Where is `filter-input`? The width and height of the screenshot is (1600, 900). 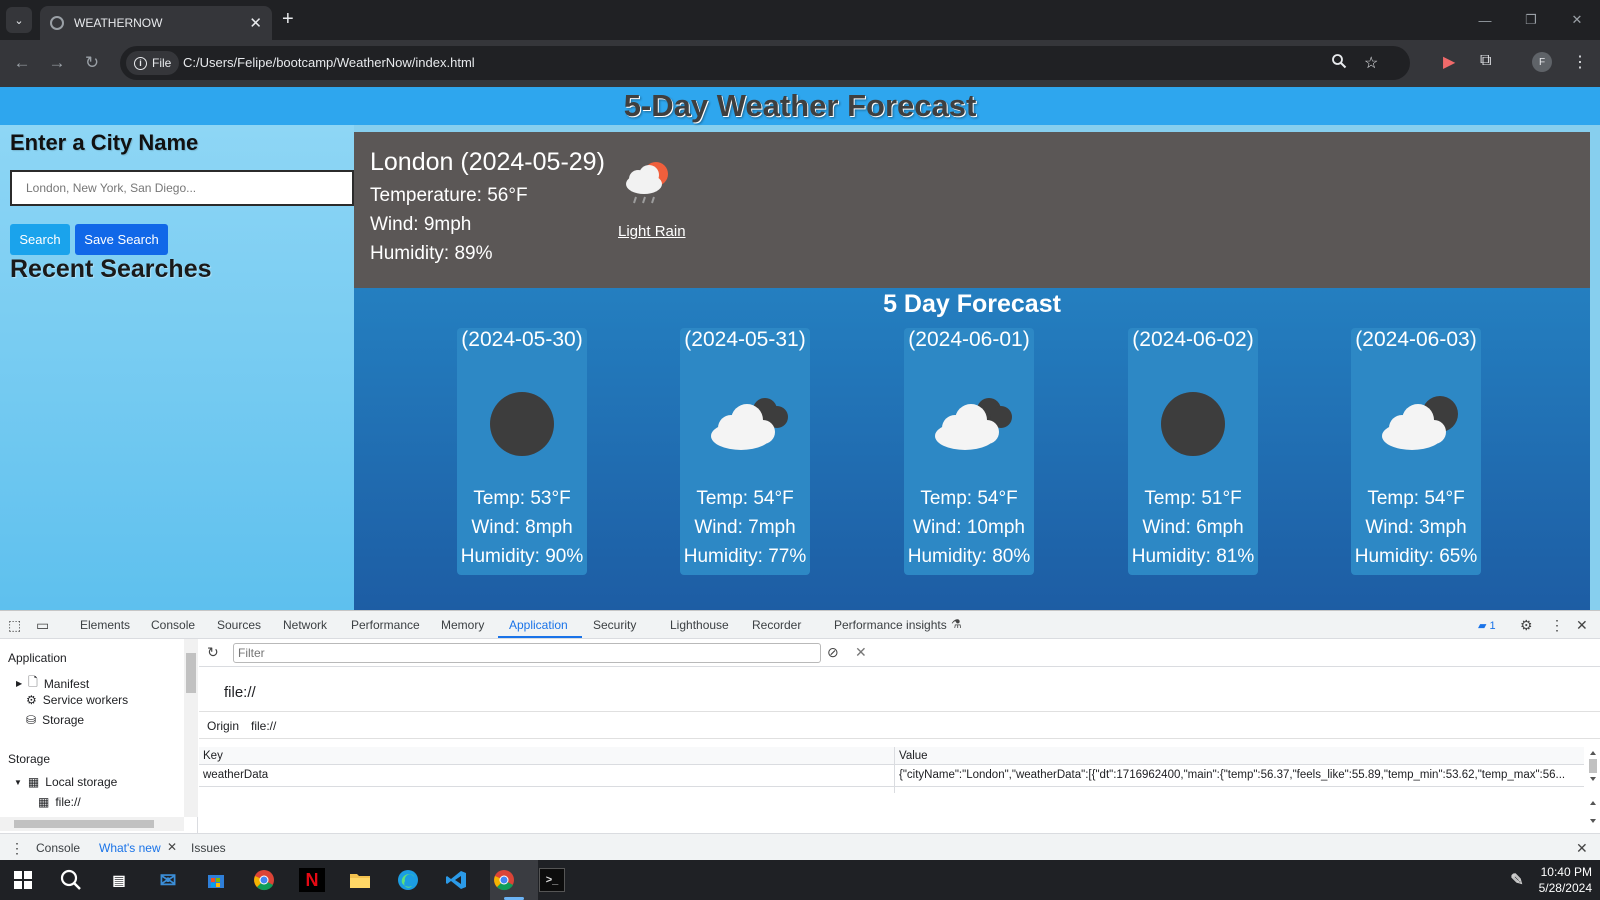
filter-input is located at coordinates (527, 653).